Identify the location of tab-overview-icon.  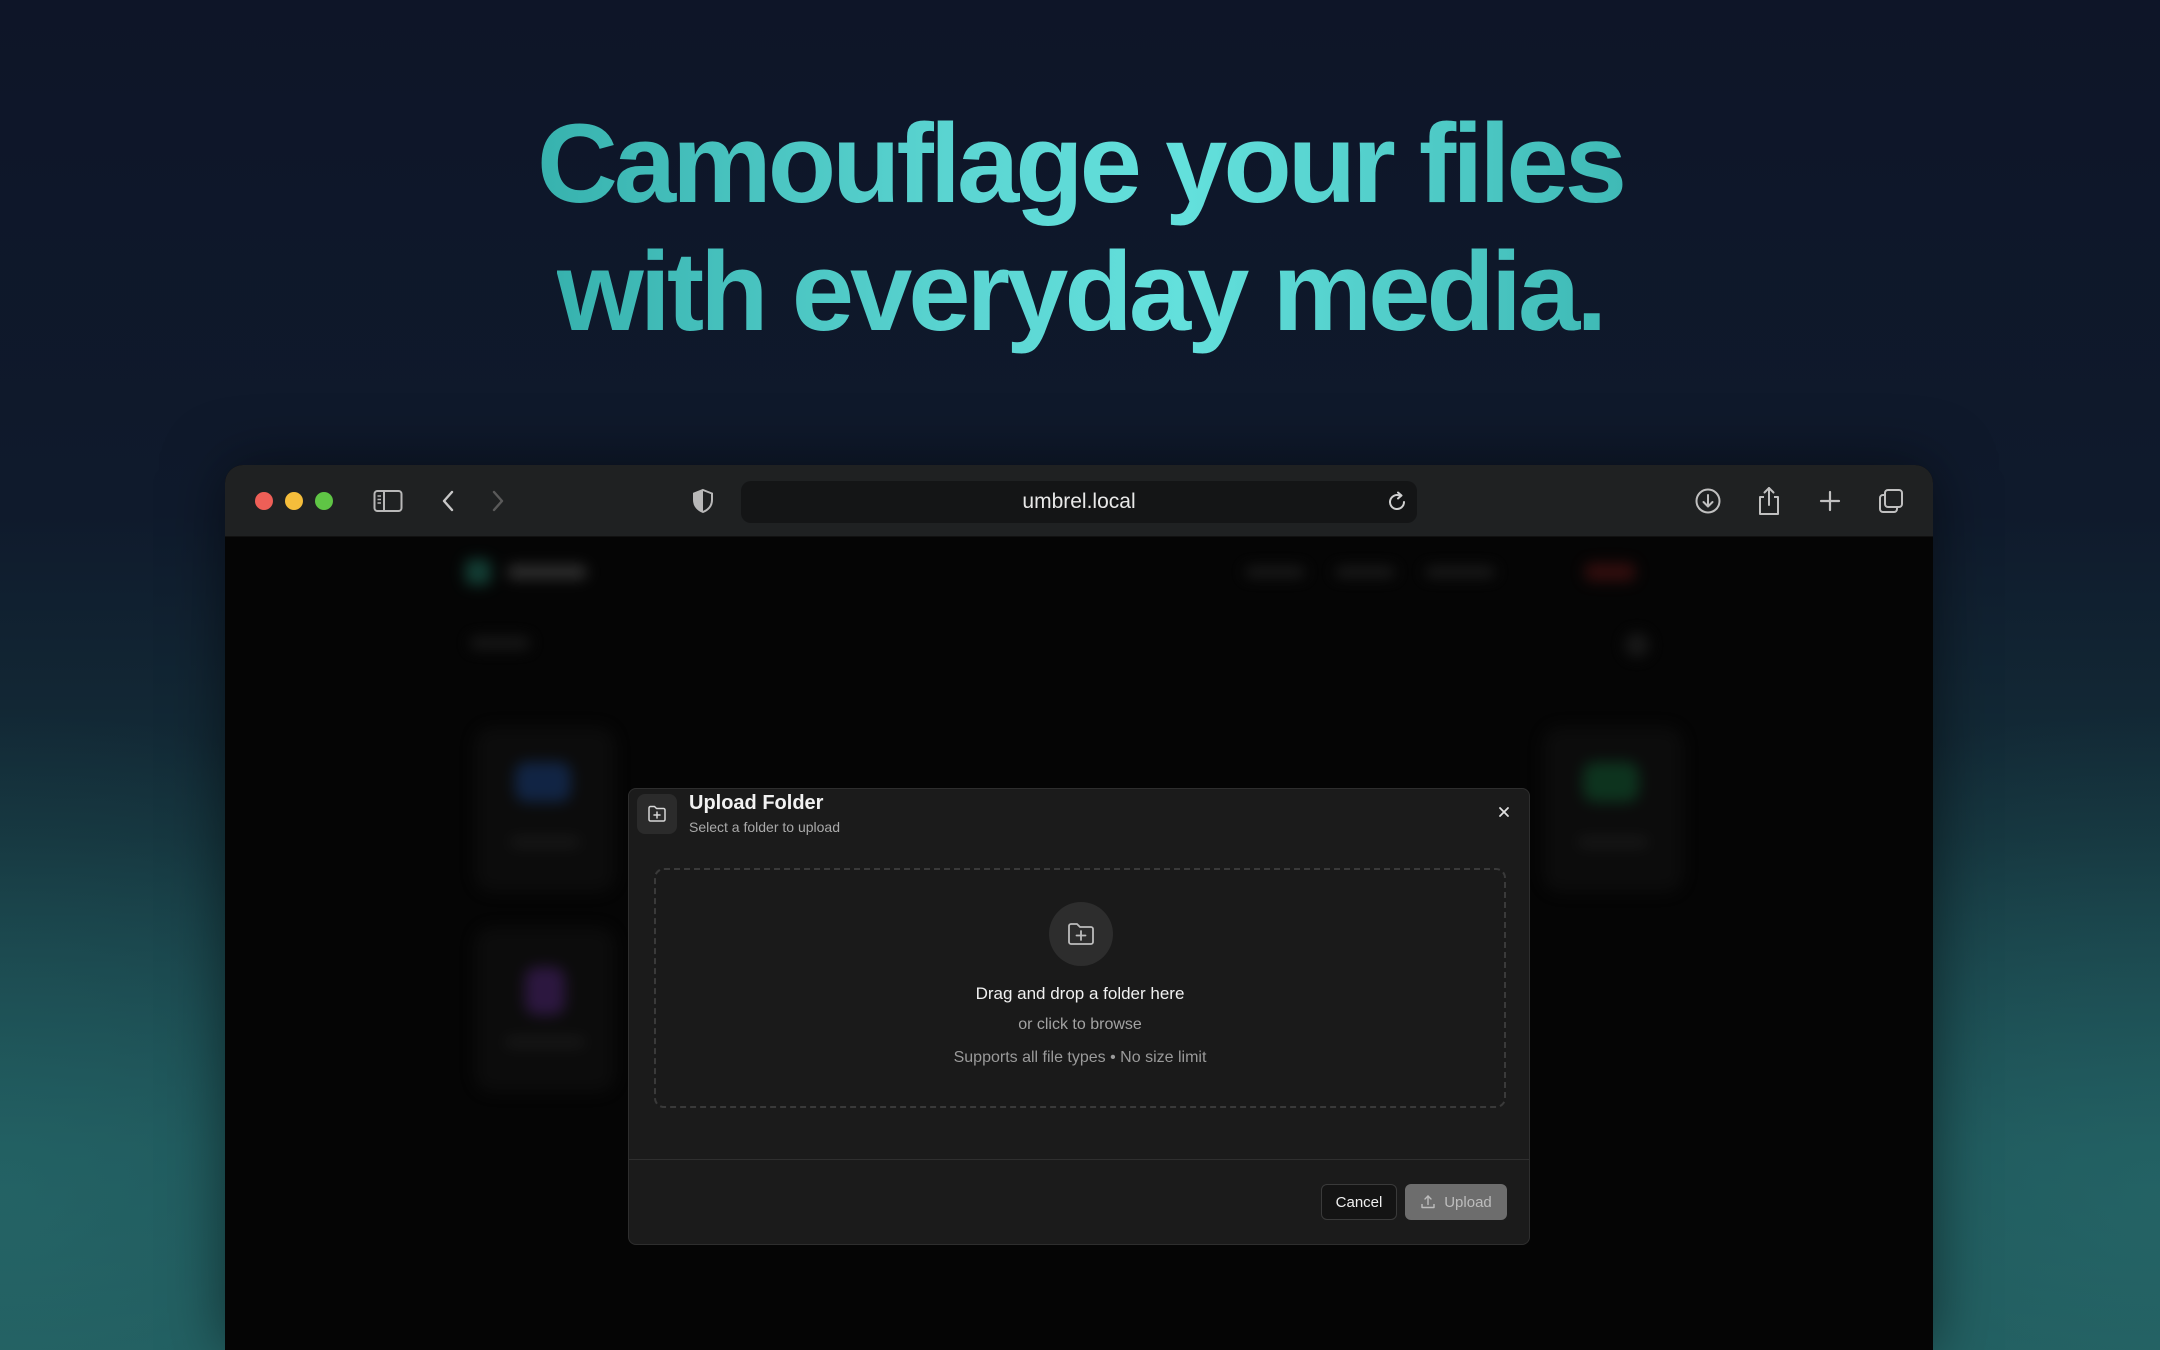
(1891, 501).